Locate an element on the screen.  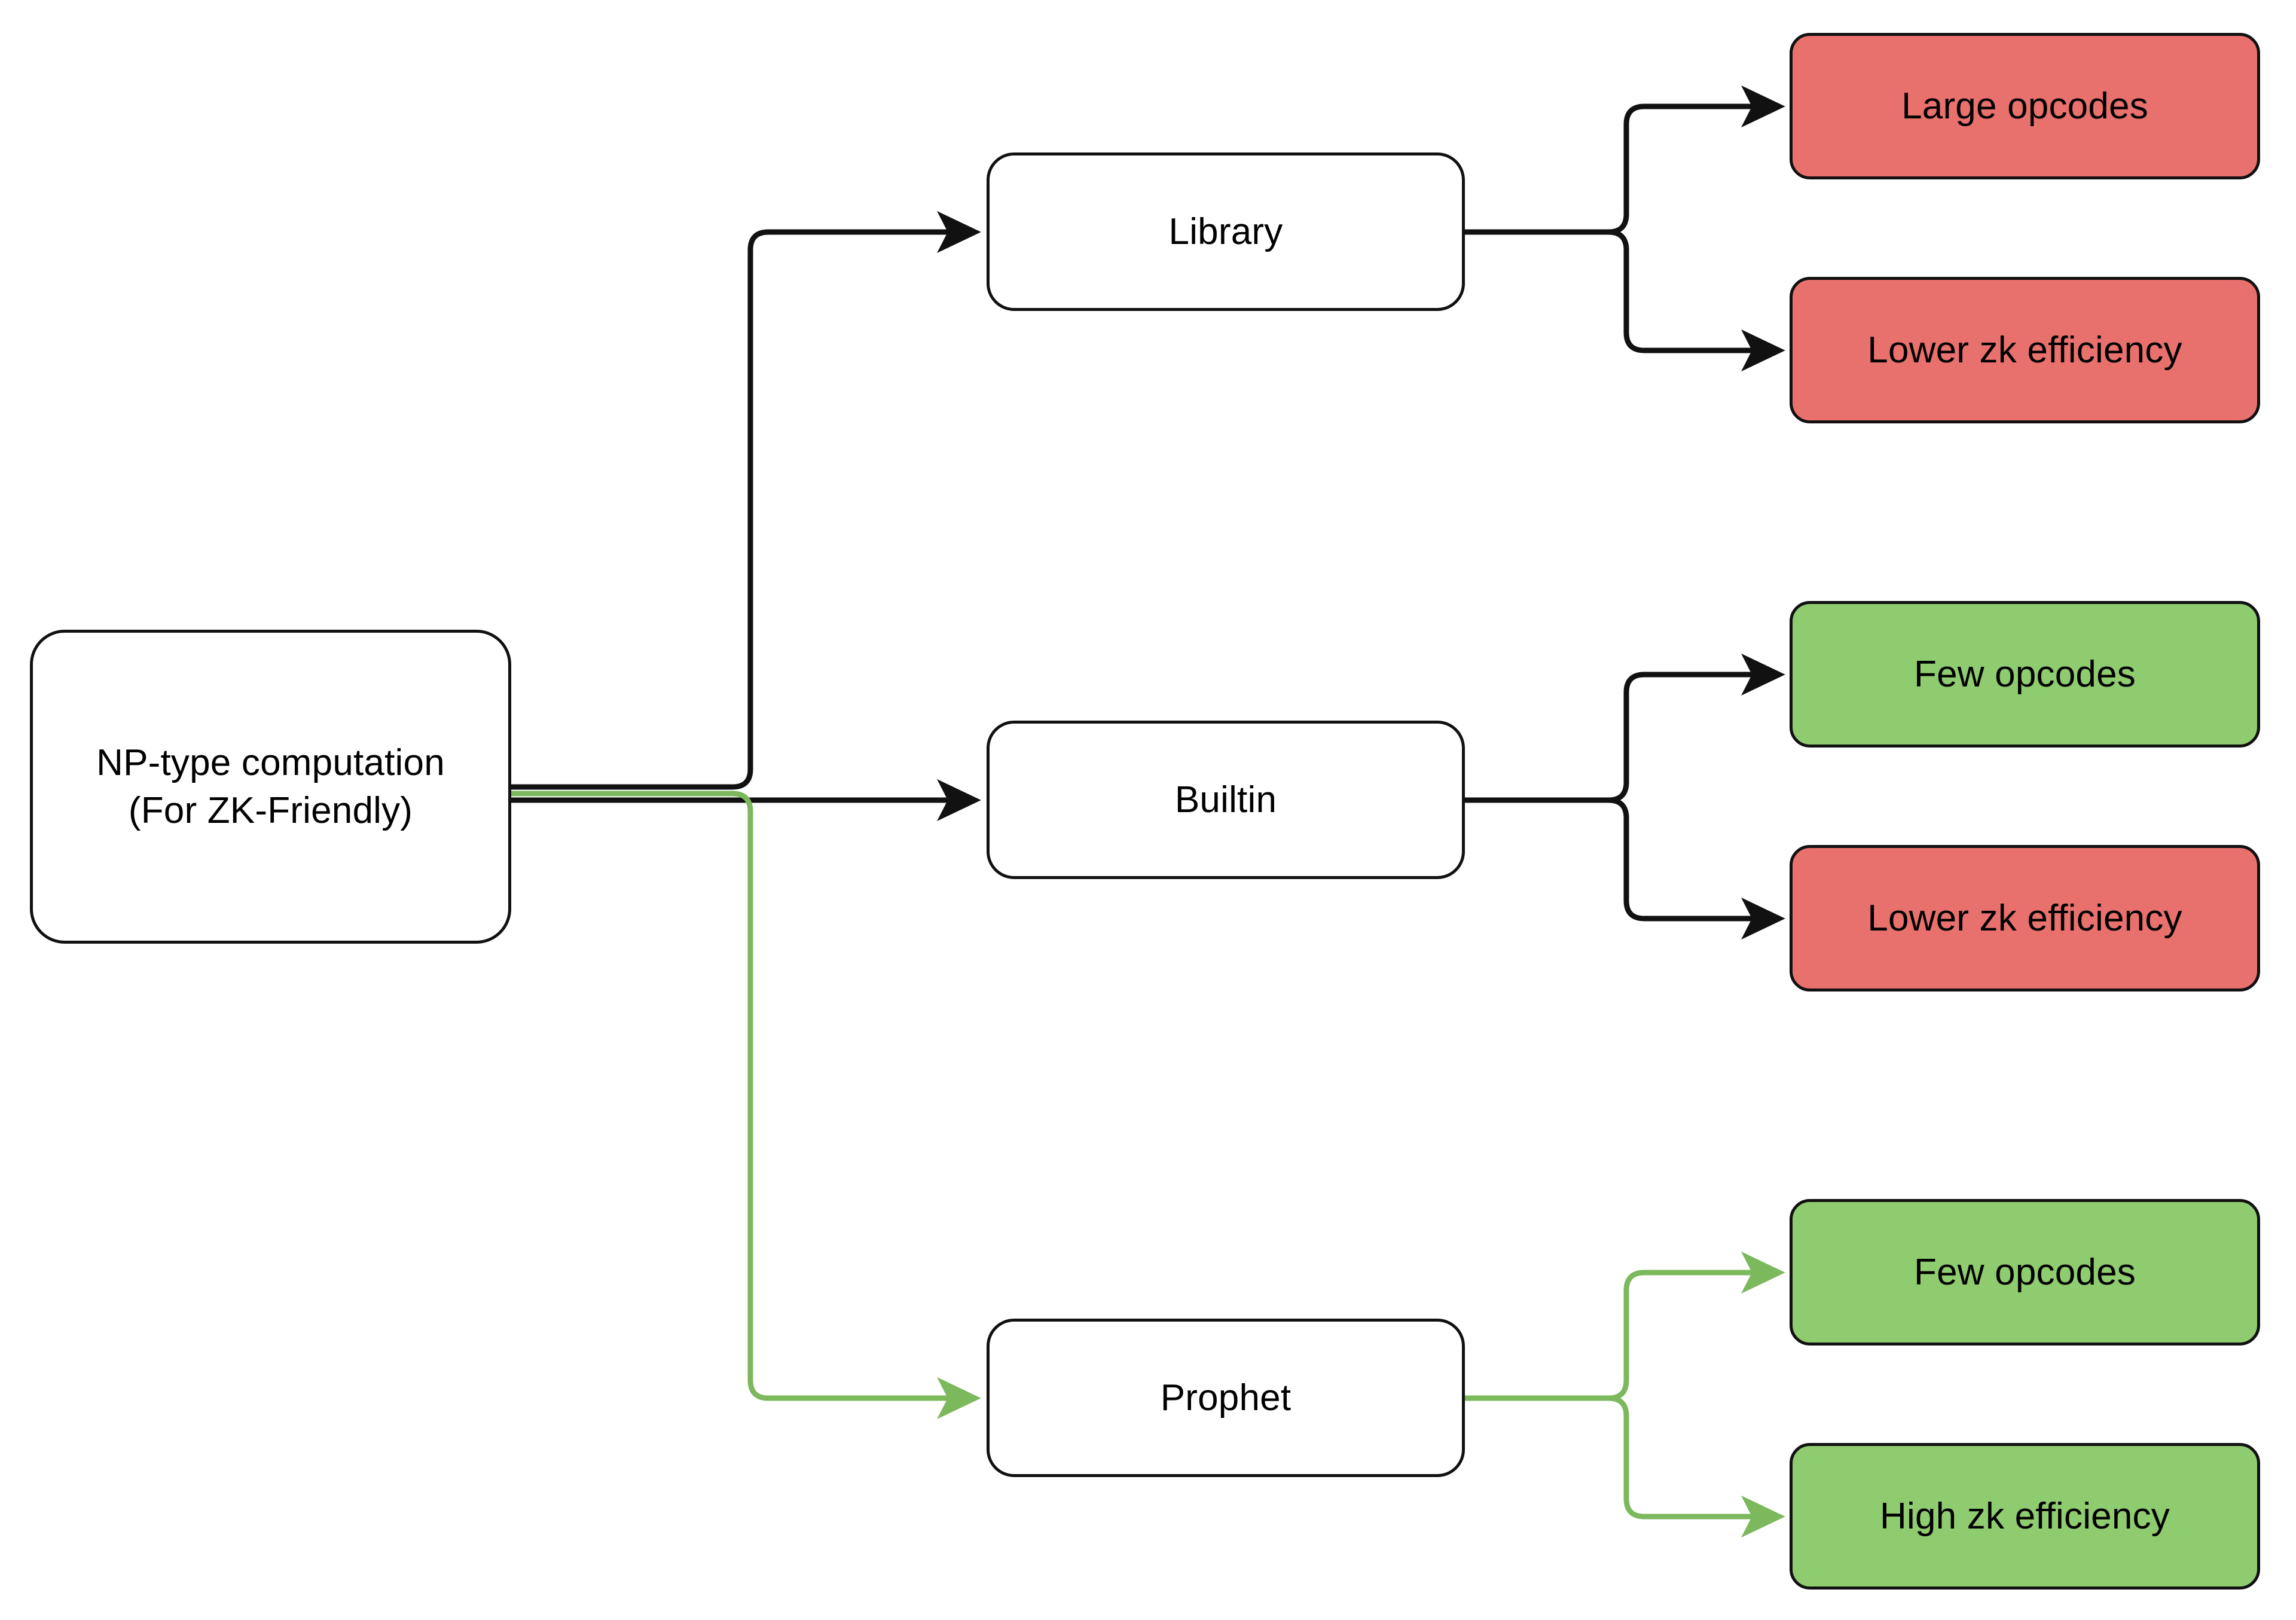
node-outcome-prophet-high-zk-efficiency: High zk efficiency is located at coordinates (2025, 1517).